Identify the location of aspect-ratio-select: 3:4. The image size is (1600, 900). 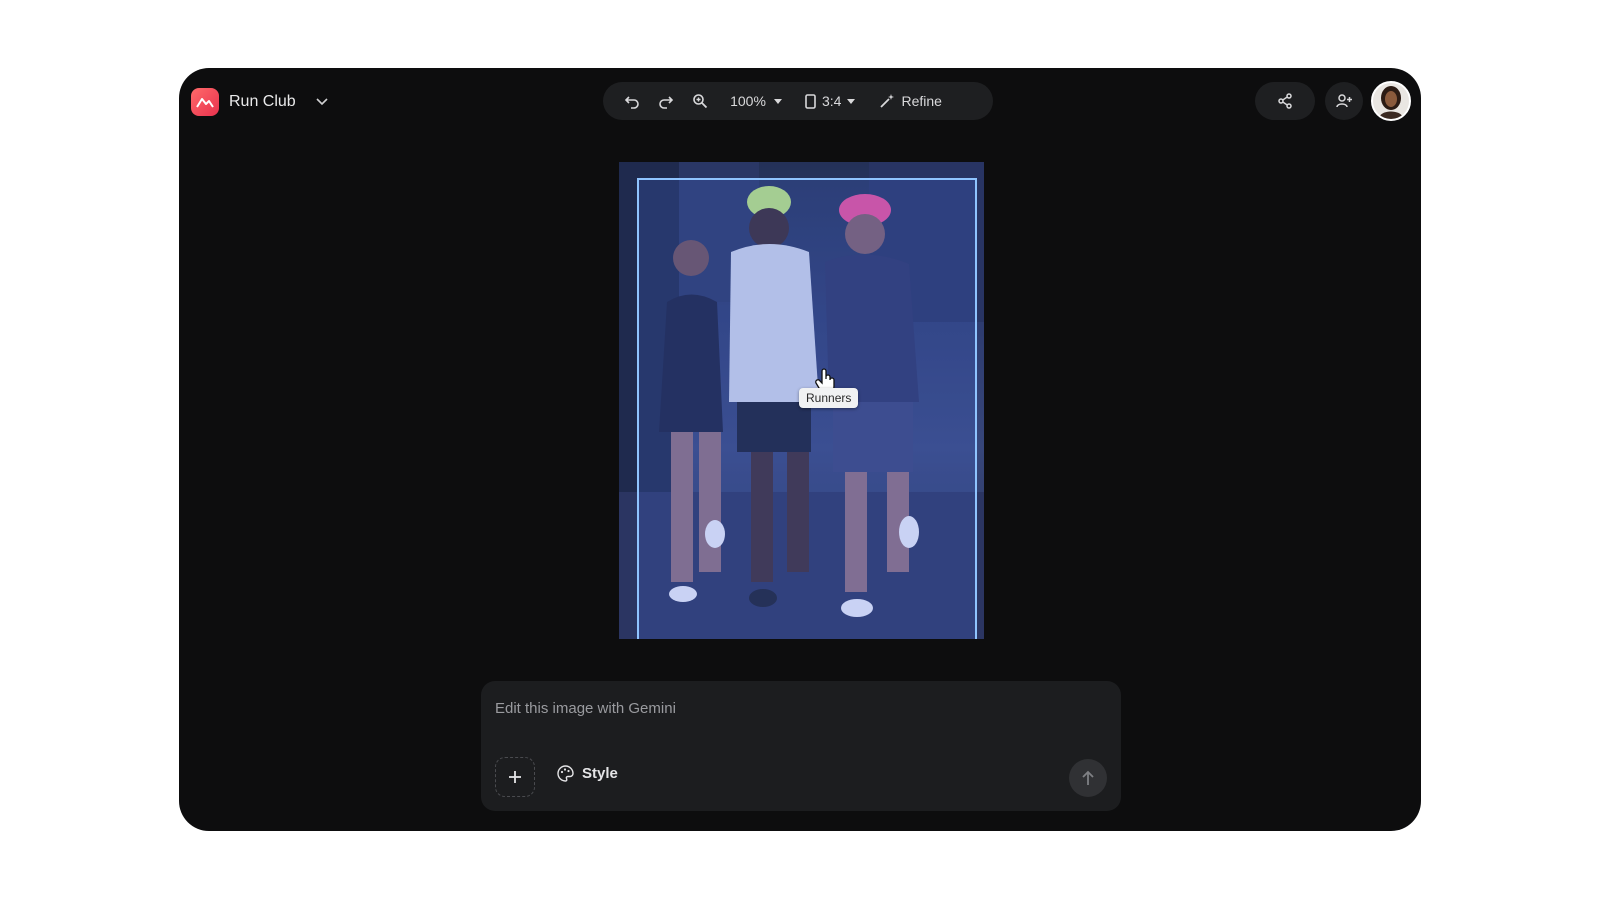
(830, 101).